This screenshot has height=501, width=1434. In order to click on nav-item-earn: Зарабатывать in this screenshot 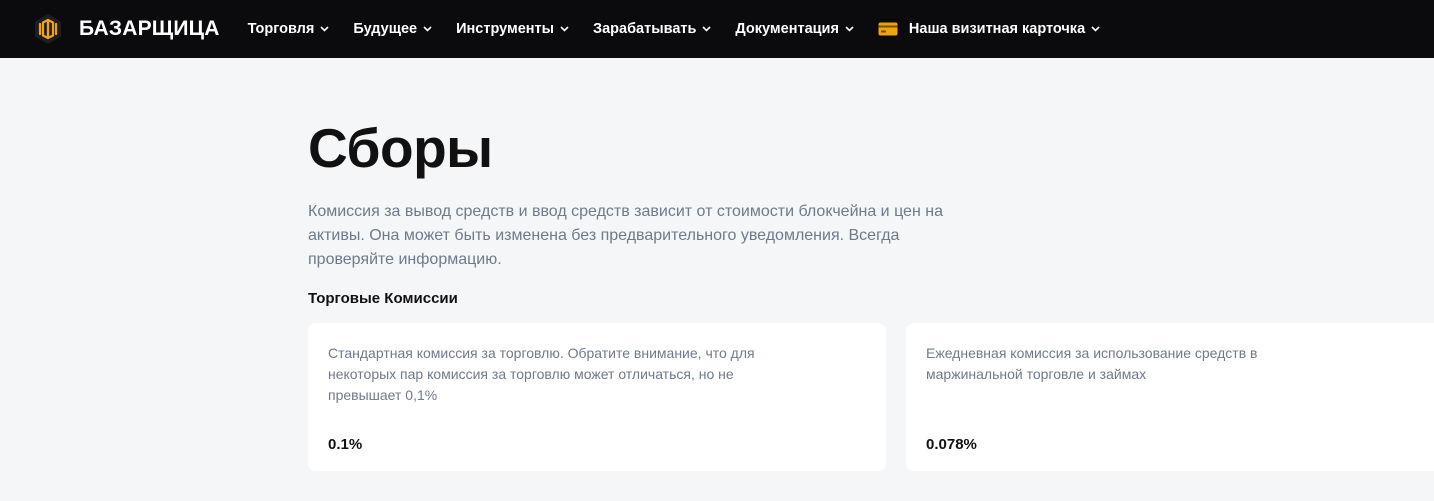, I will do `click(652, 29)`.